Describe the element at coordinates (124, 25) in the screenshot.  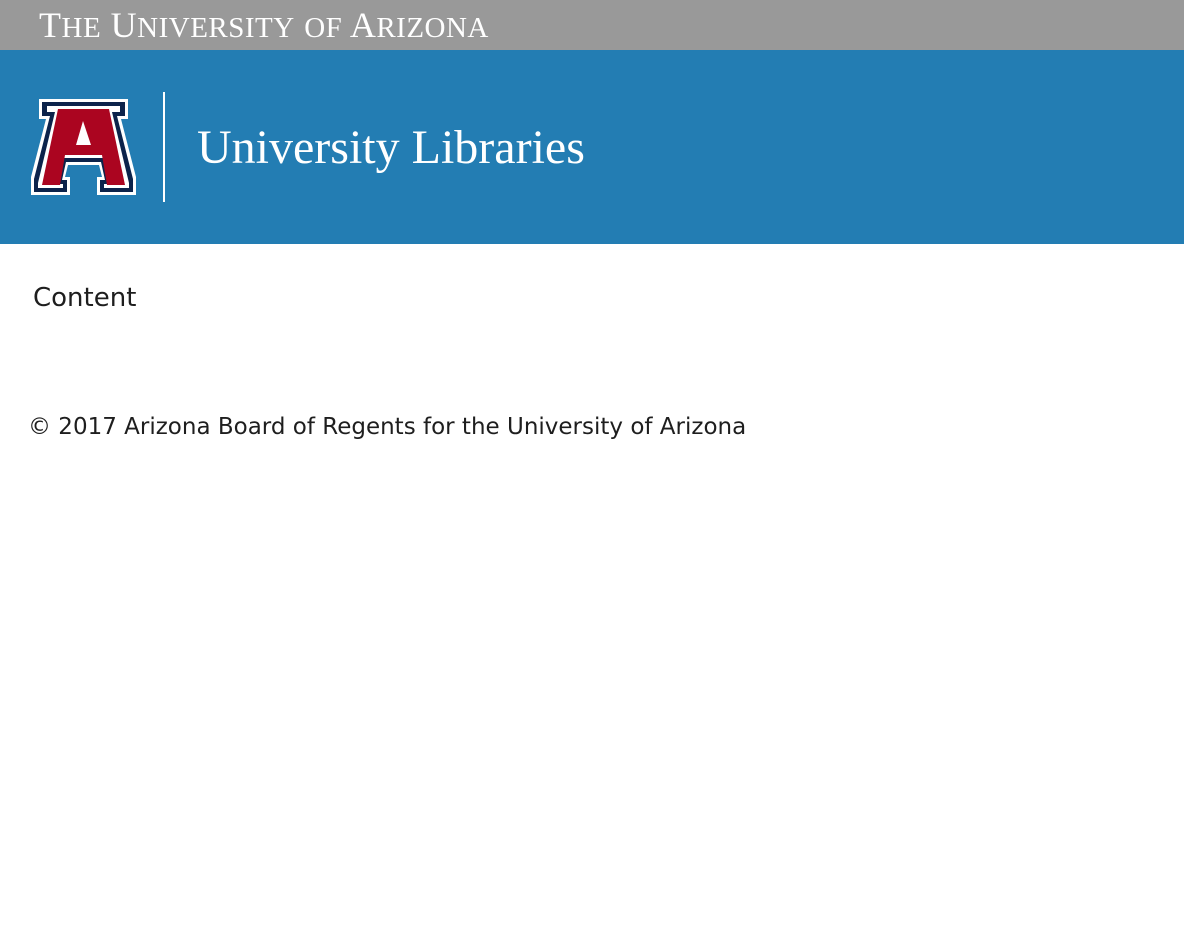
I see `university-name-part: U` at that location.